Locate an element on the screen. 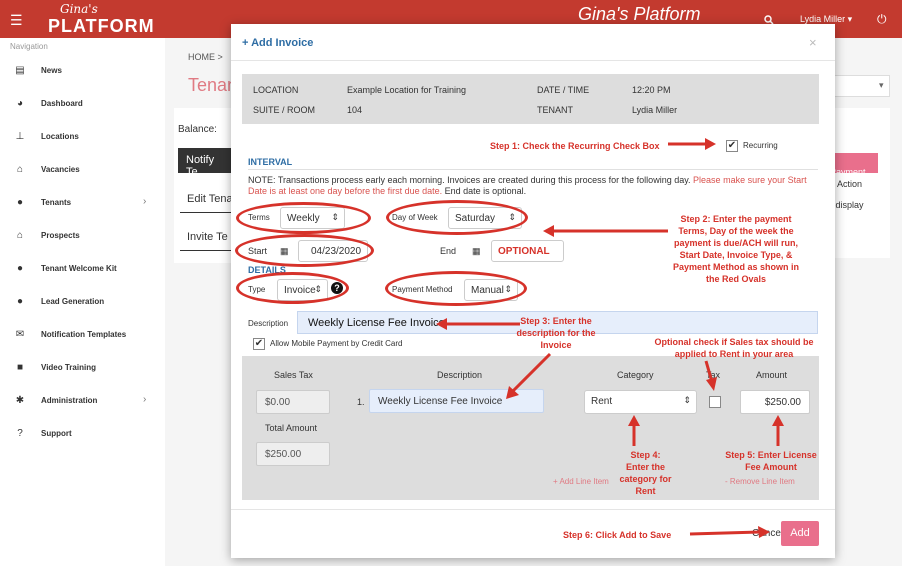  mobile-payment-label: Allow Mobile Payment by Credit Card is located at coordinates (336, 343).